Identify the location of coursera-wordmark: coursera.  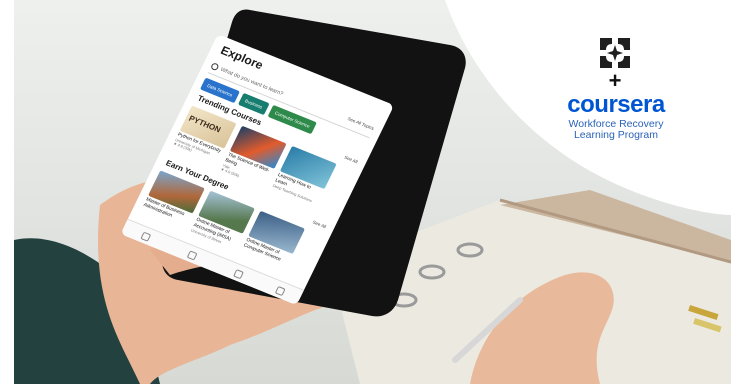
(616, 104).